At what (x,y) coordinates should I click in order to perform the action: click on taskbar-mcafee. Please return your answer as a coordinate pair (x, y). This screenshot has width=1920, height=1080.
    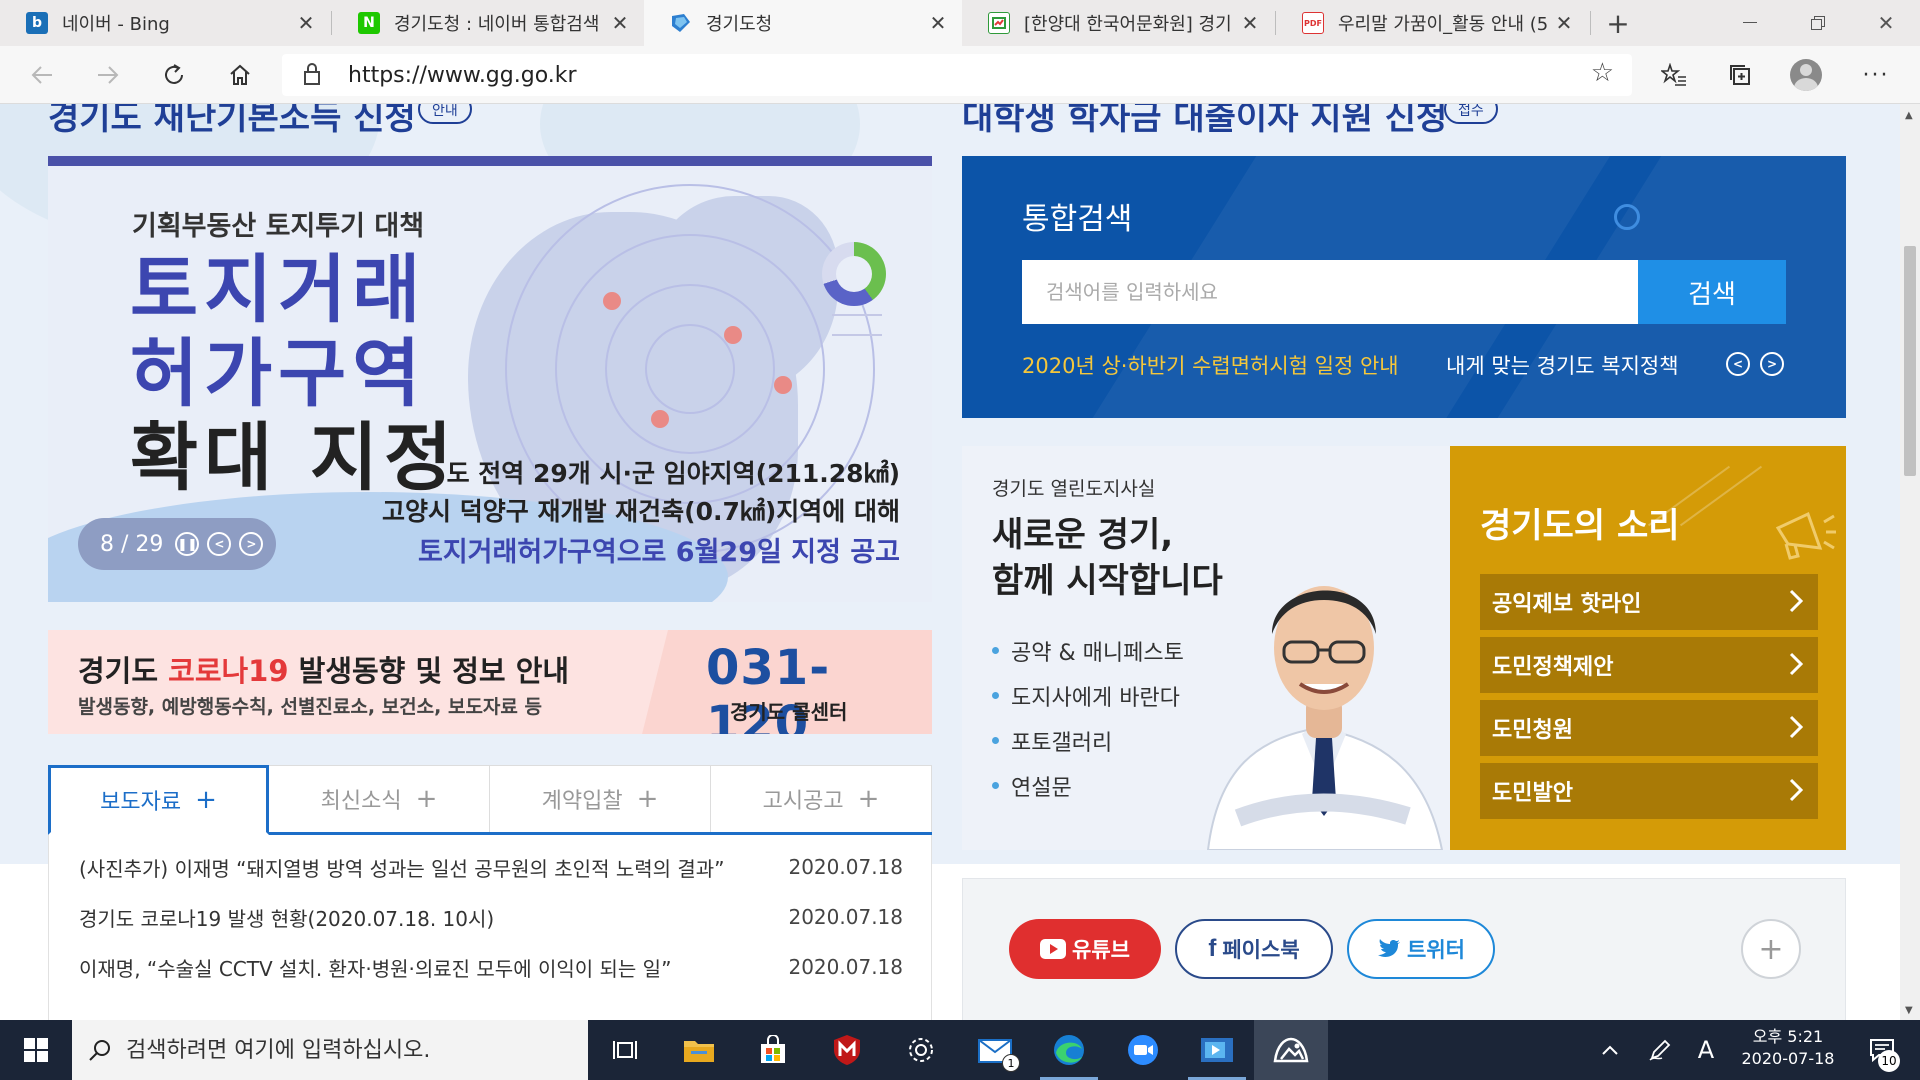
    Looking at the image, I should click on (847, 1050).